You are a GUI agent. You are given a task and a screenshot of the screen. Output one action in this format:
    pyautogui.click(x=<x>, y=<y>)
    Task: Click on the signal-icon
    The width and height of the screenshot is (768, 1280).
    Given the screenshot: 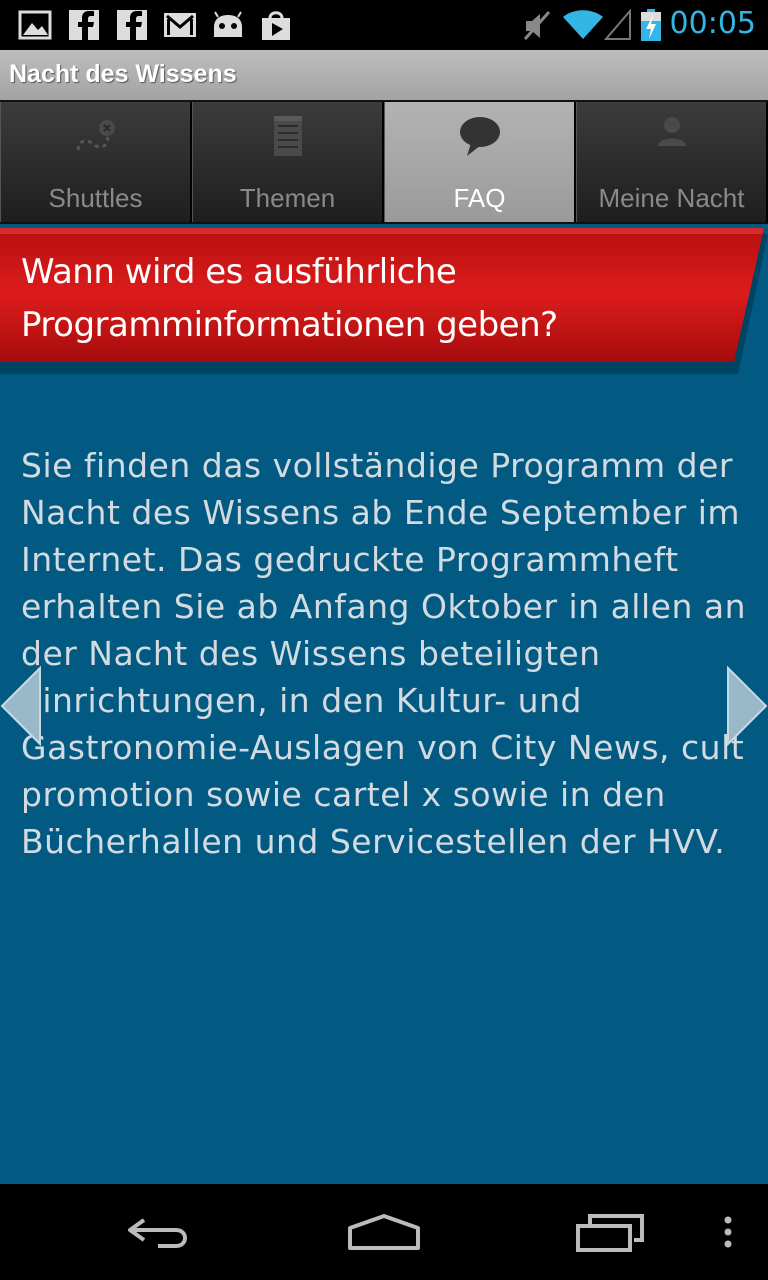 What is the action you would take?
    pyautogui.click(x=617, y=24)
    